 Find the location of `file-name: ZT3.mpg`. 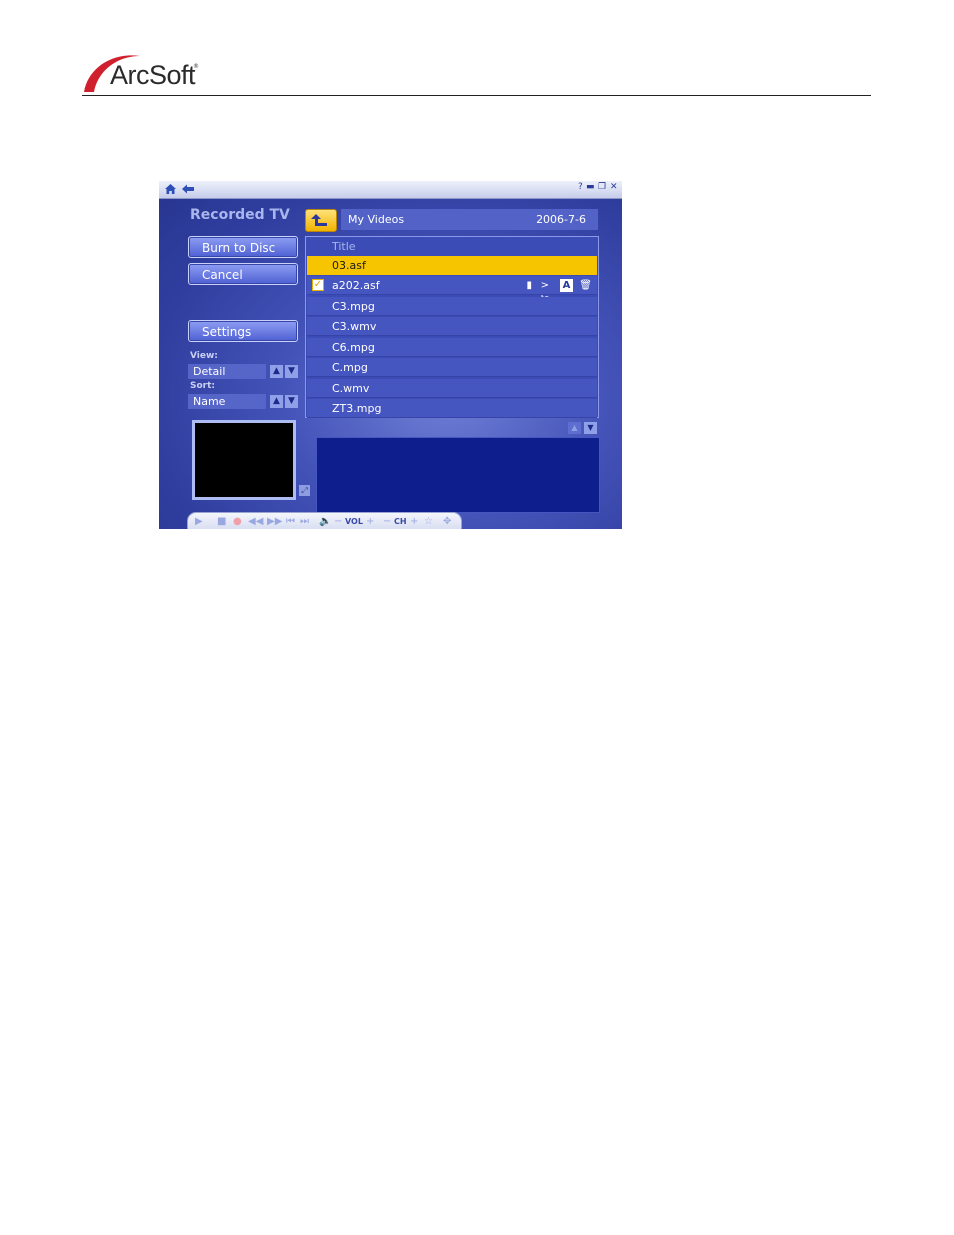

file-name: ZT3.mpg is located at coordinates (357, 408).